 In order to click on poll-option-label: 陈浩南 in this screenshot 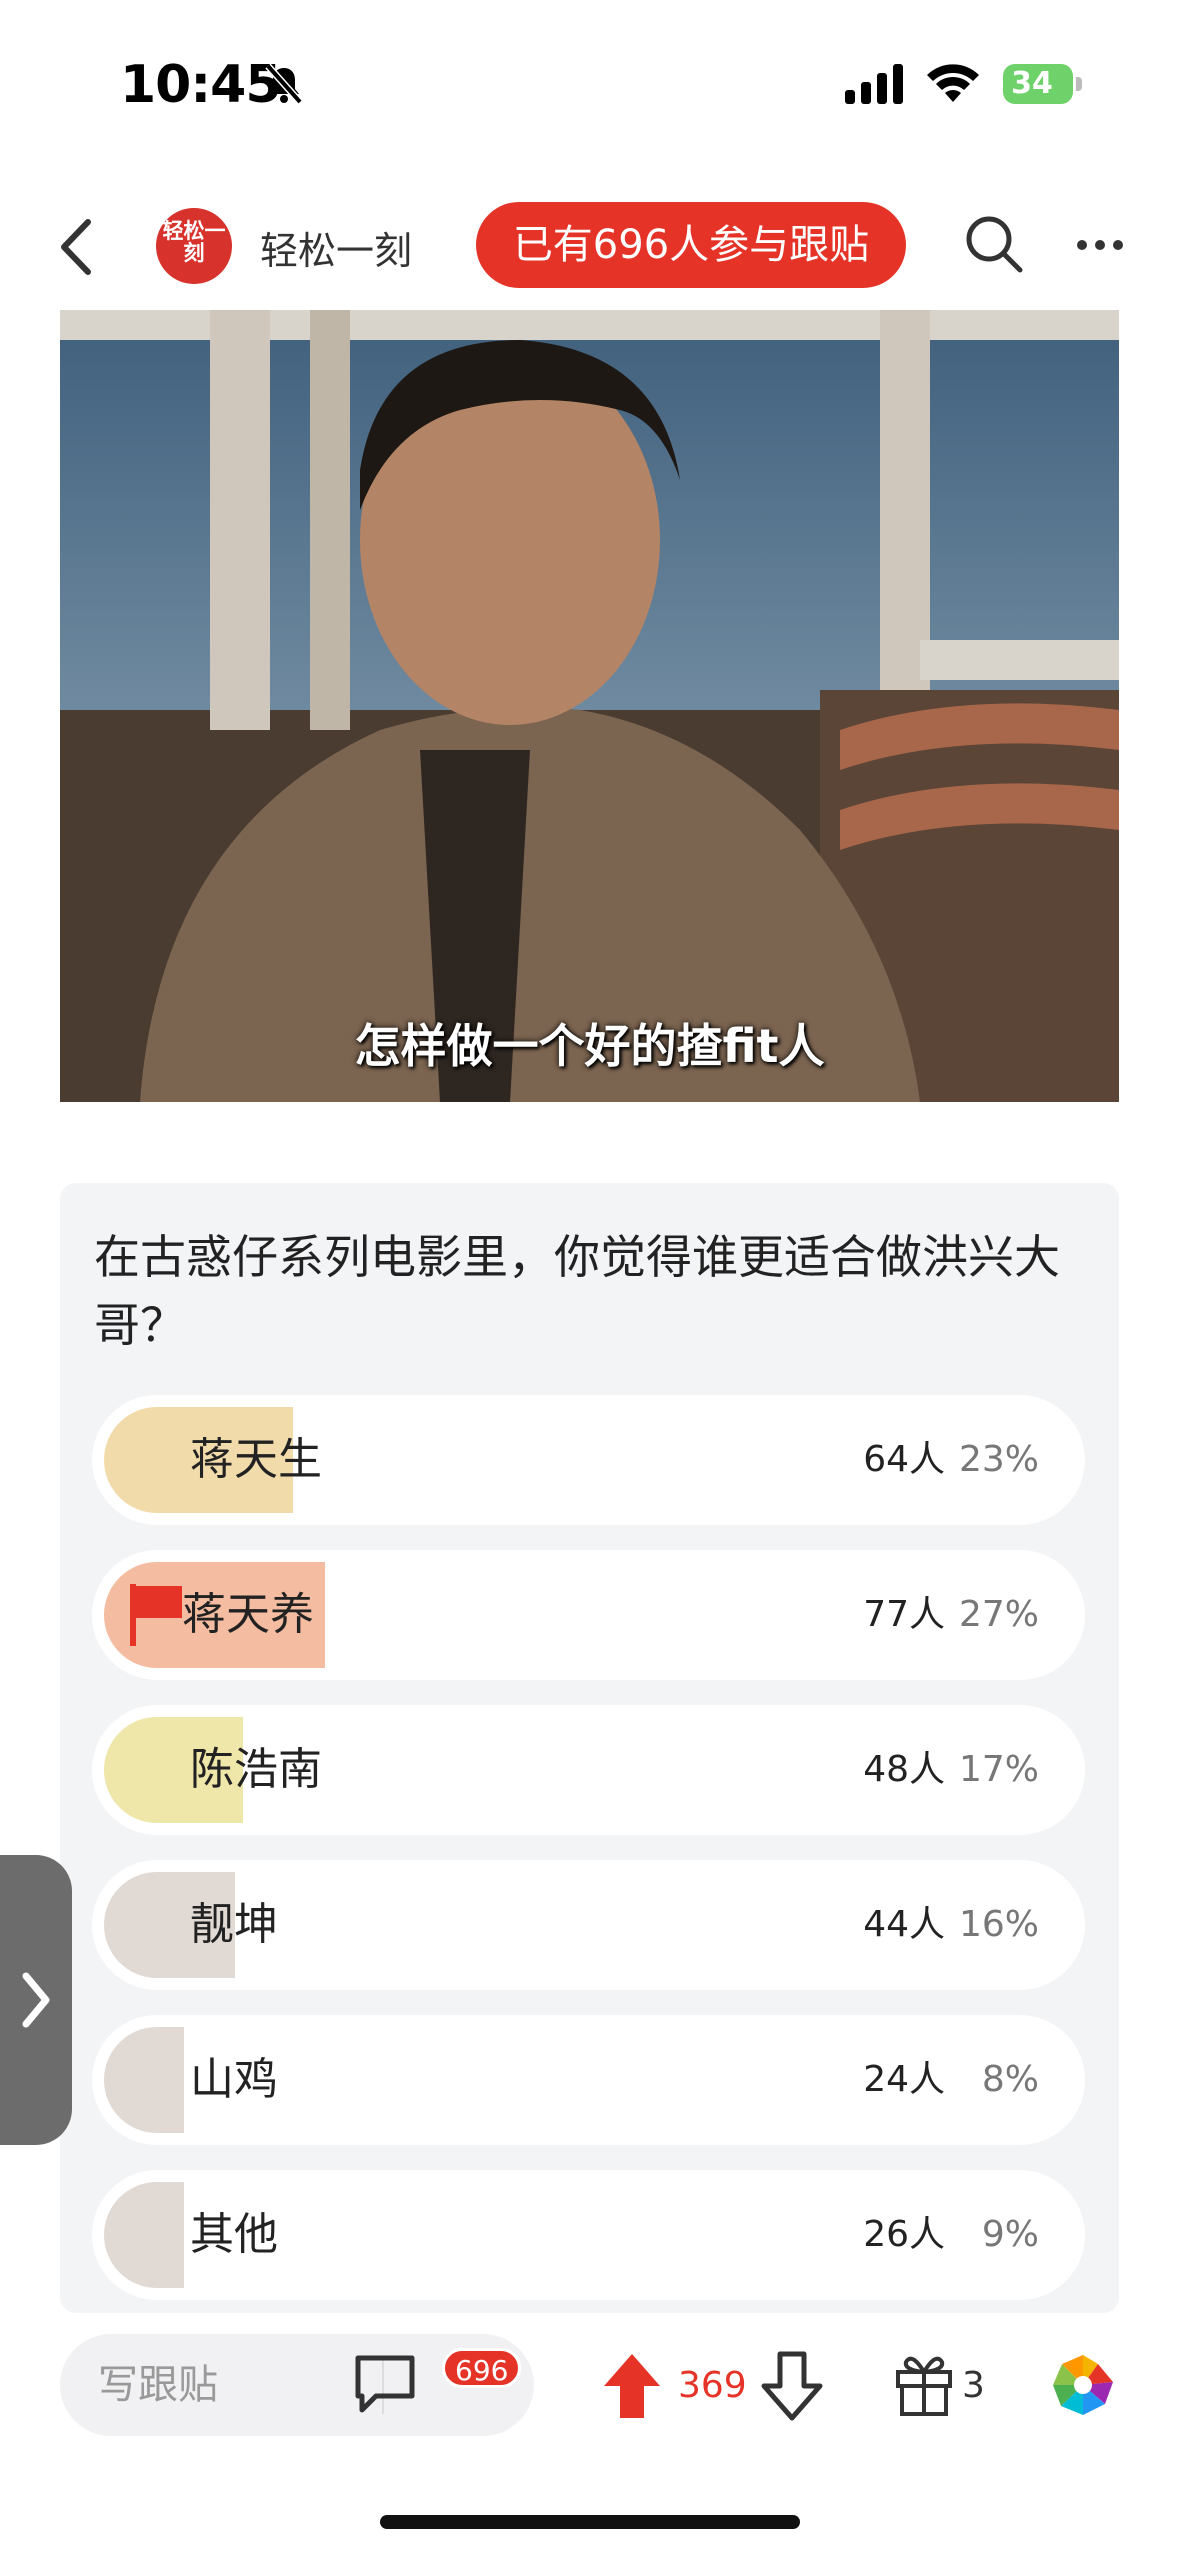, I will do `click(256, 1769)`.